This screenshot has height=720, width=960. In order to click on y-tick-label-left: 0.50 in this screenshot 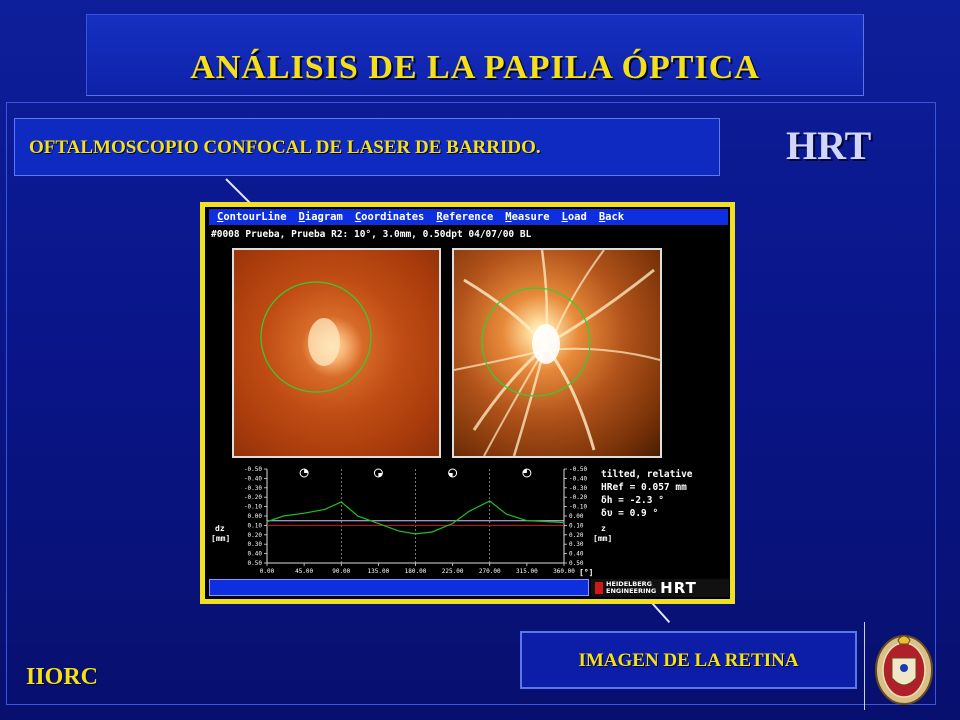, I will do `click(255, 563)`.